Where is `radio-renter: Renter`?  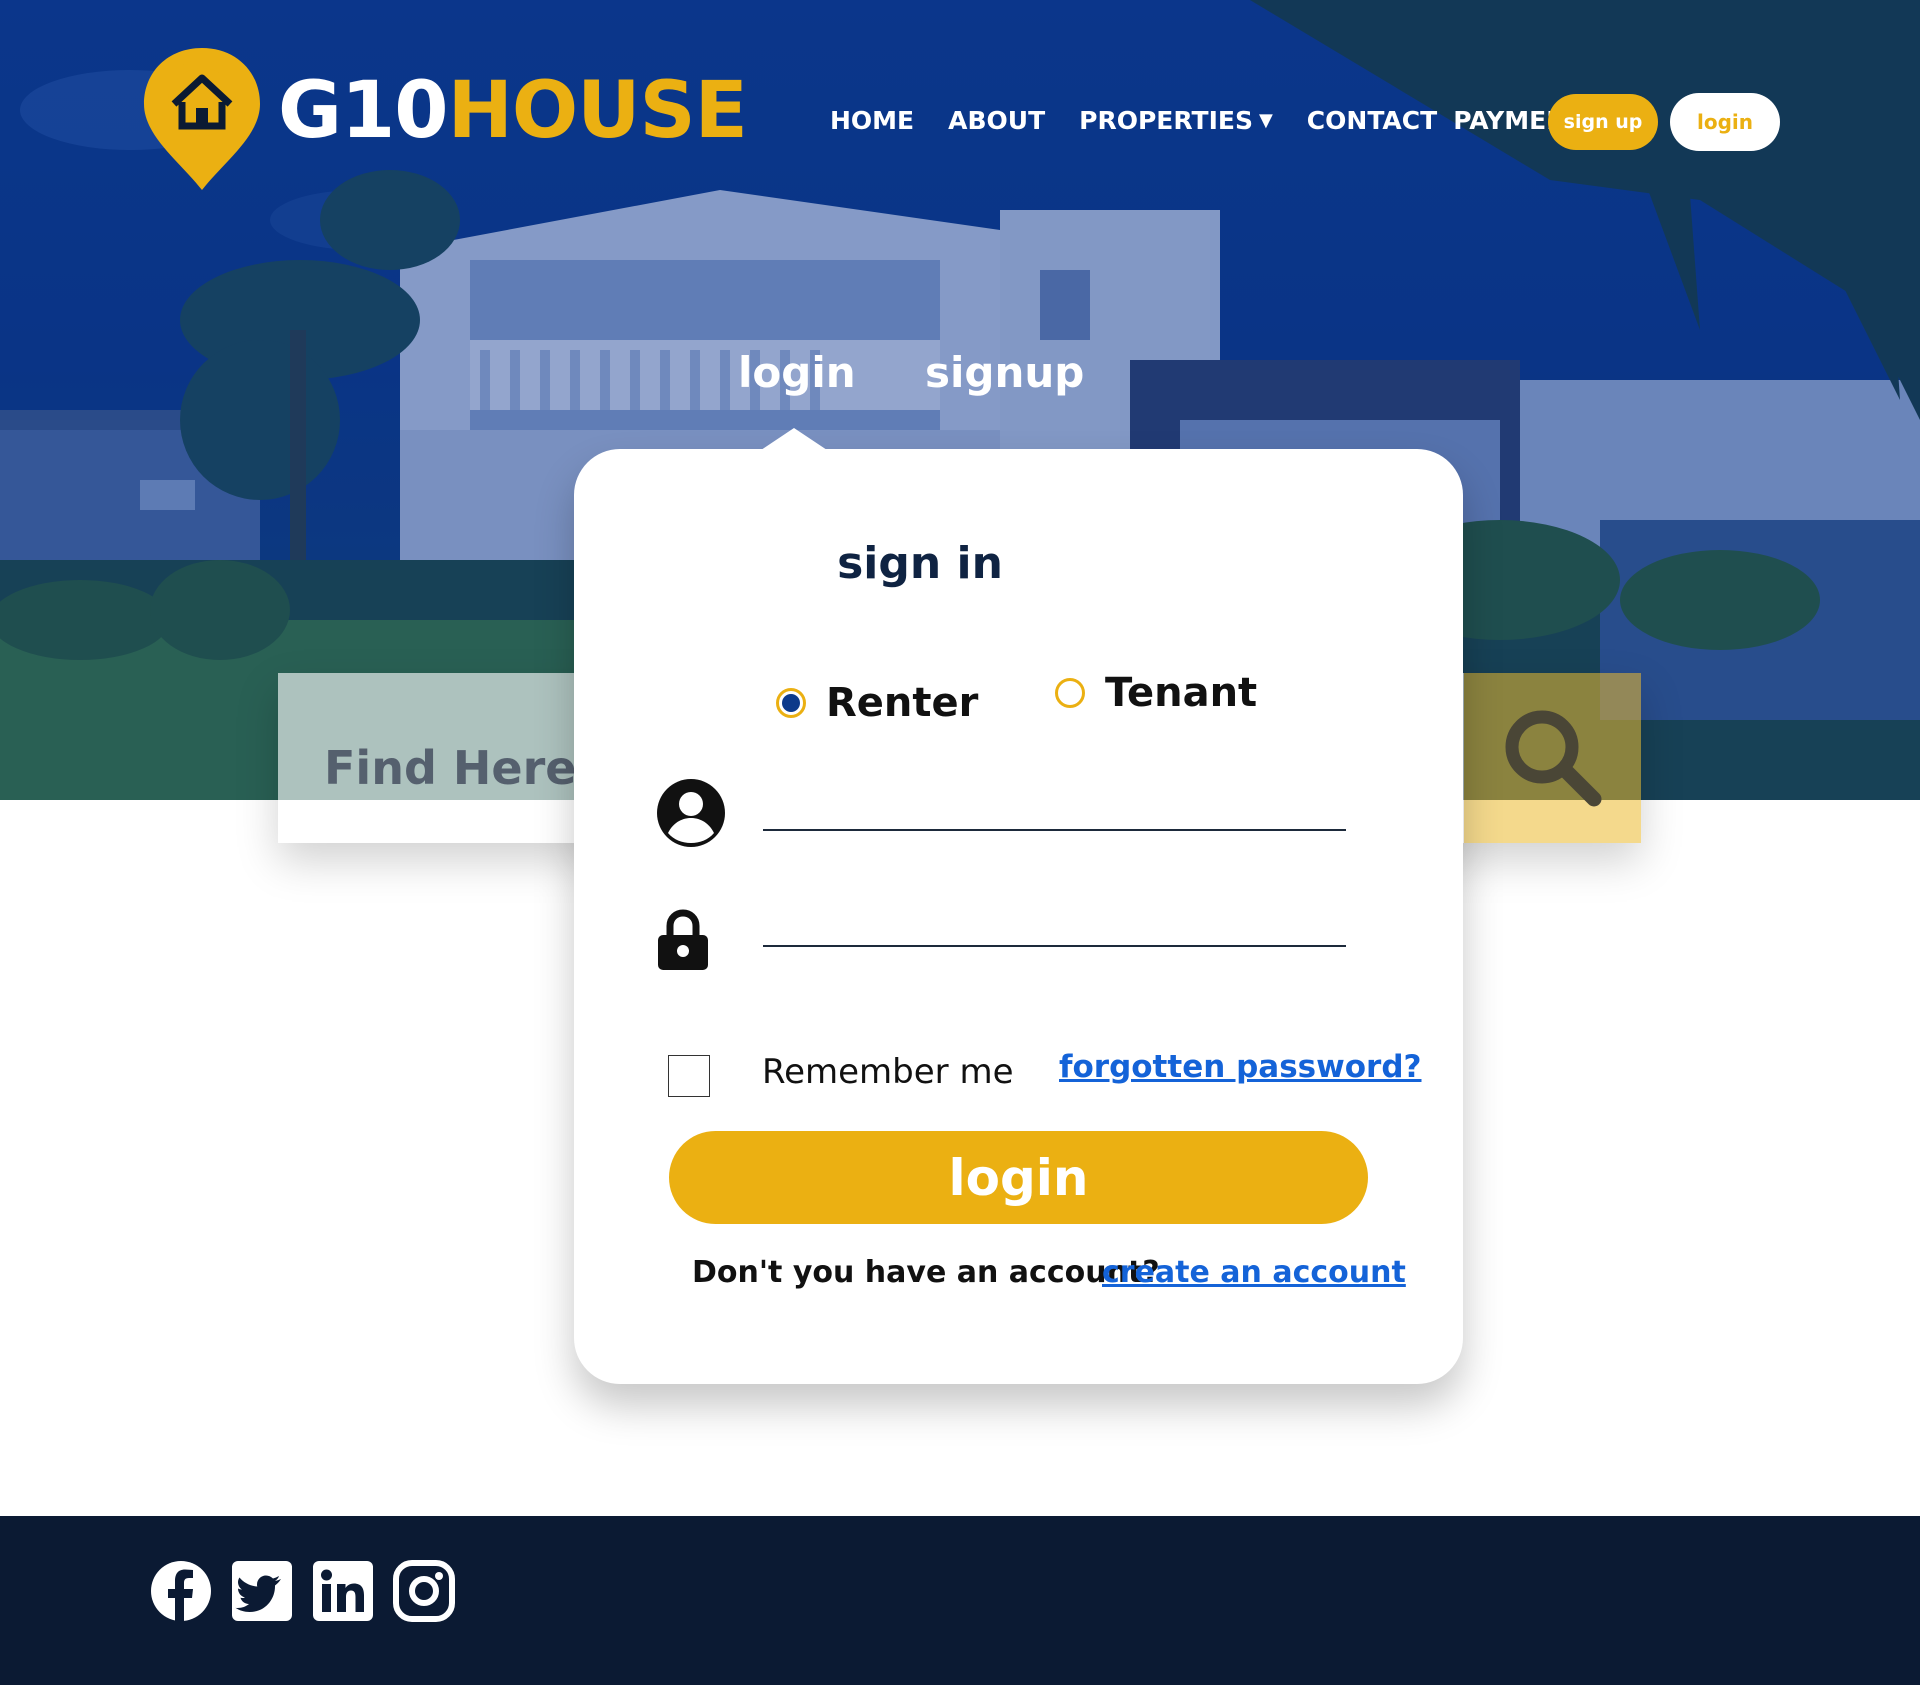
radio-renter: Renter is located at coordinates (877, 703).